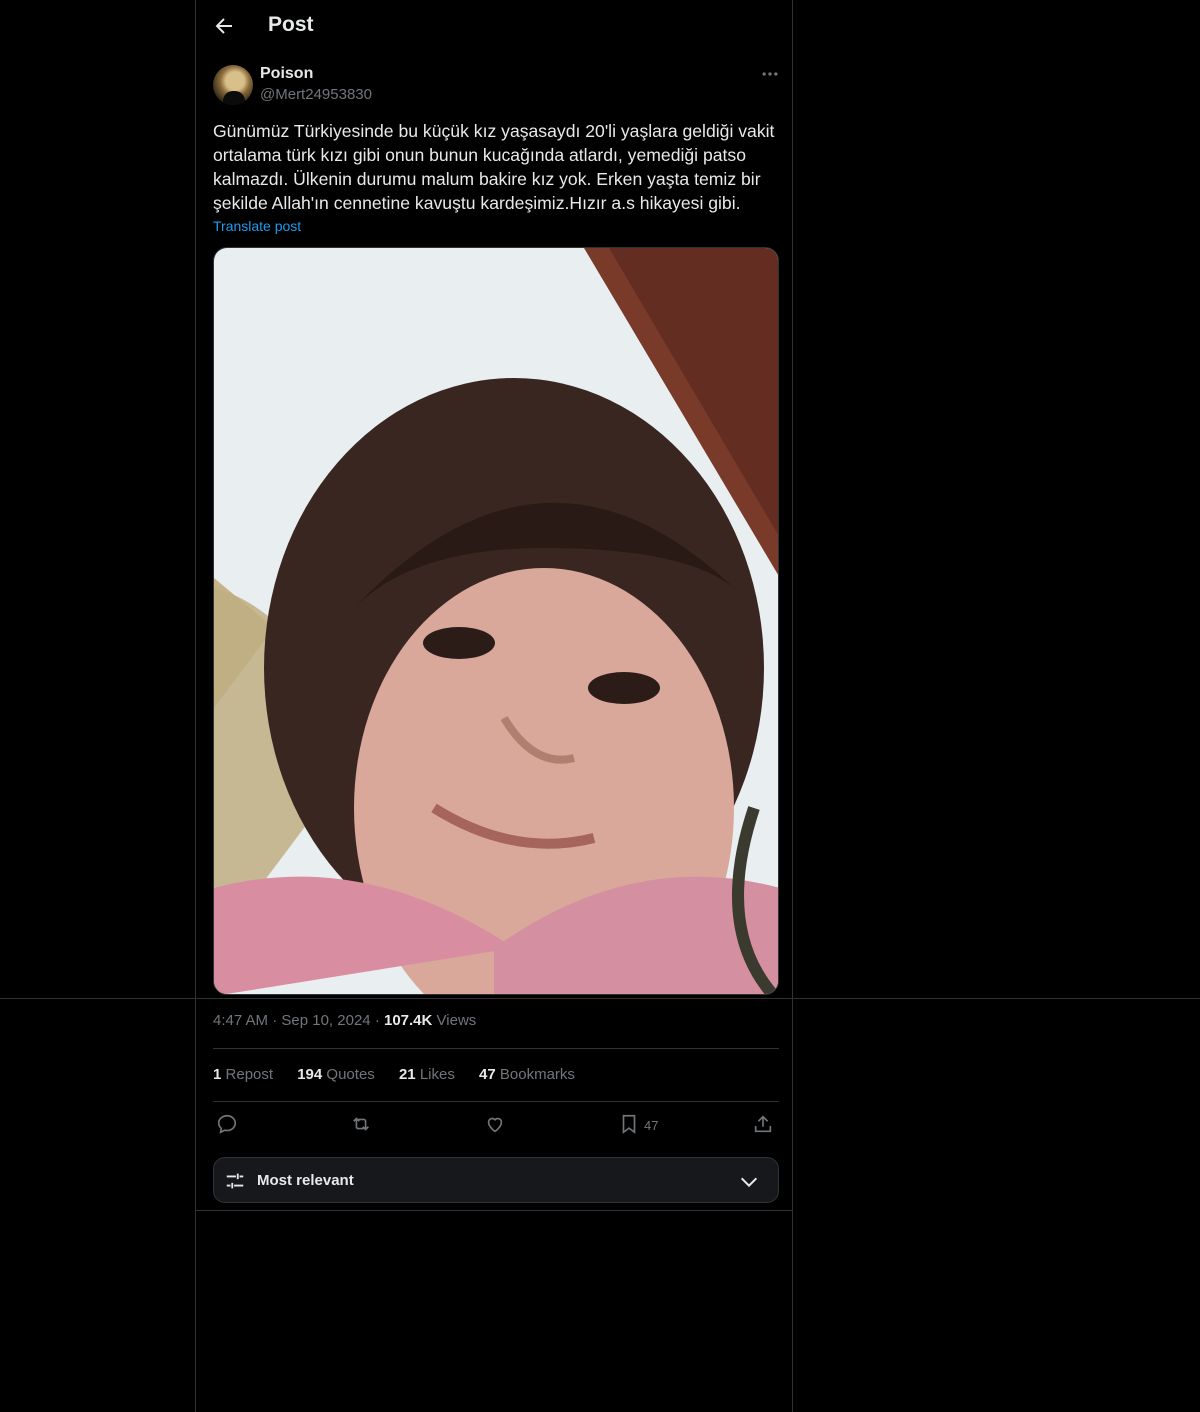 The image size is (1200, 1412). What do you see at coordinates (638, 1125) in the screenshot?
I see `bookmark-button: 47` at bounding box center [638, 1125].